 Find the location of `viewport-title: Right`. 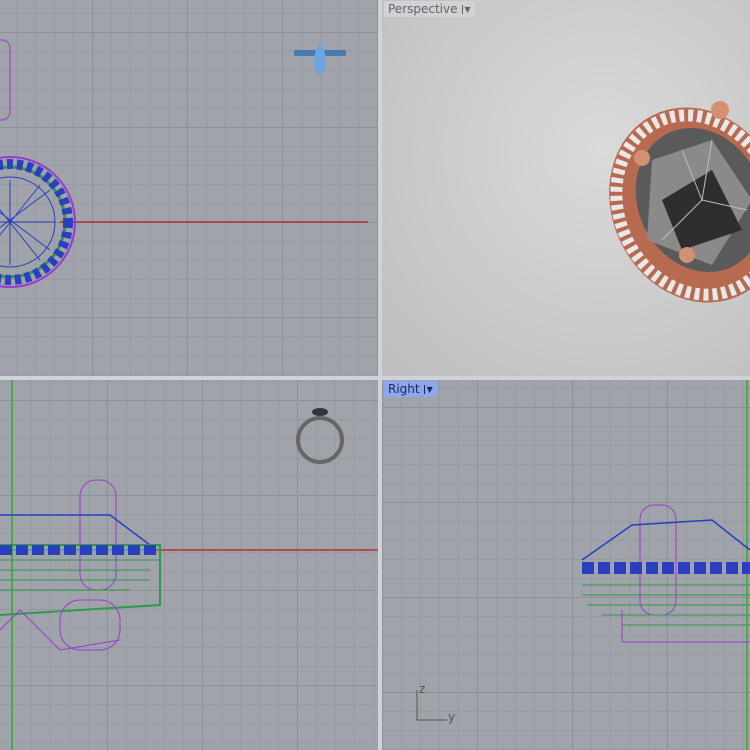

viewport-title: Right is located at coordinates (404, 389).